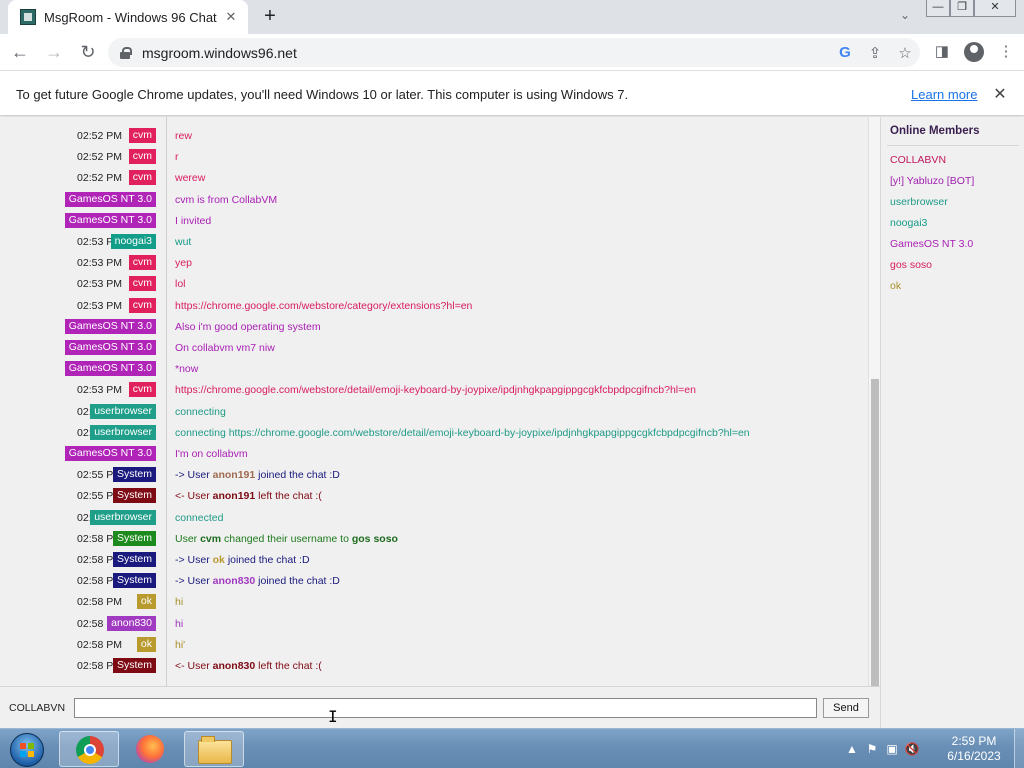 Image resolution: width=1024 pixels, height=768 pixels. What do you see at coordinates (852, 749) in the screenshot?
I see `tray-expand-icon: ▲` at bounding box center [852, 749].